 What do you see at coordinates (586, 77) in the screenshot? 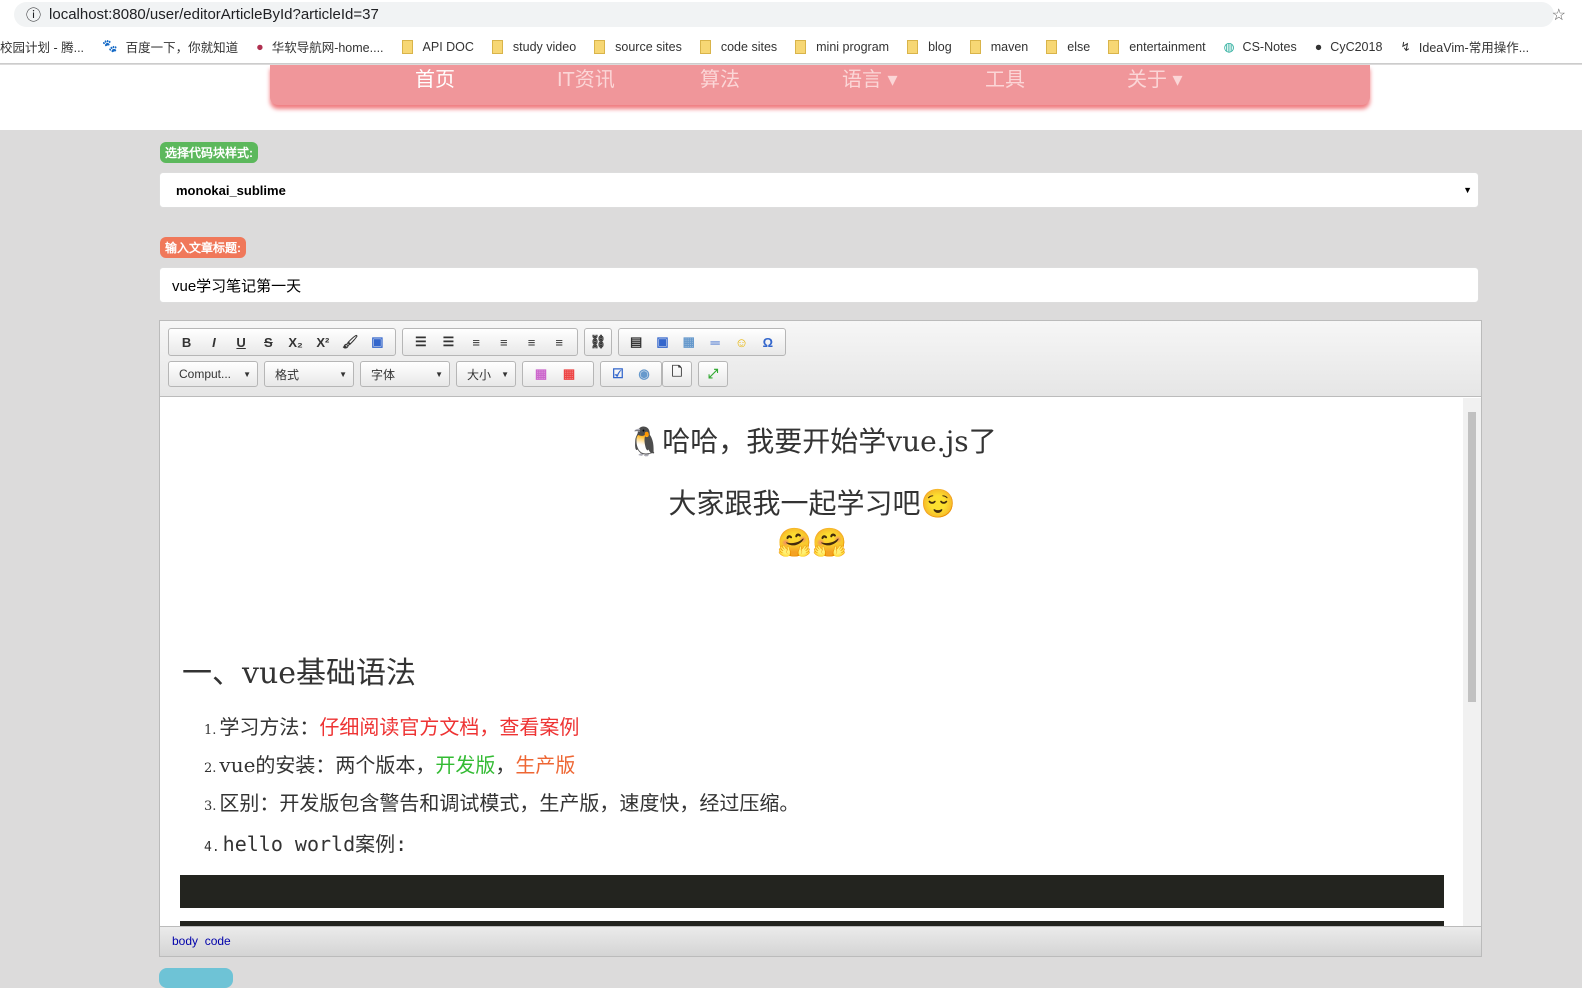
I see `nav-it-news: IT资讯` at bounding box center [586, 77].